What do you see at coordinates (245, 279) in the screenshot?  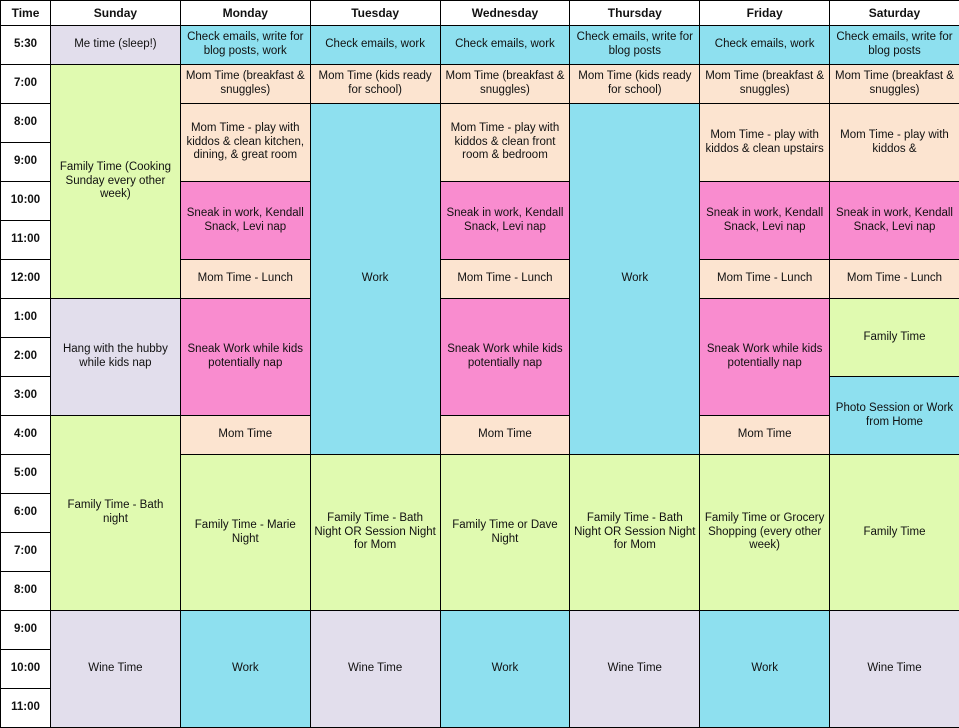 I see `schedule-cell-monday-12-00: Mom Time - Lunch` at bounding box center [245, 279].